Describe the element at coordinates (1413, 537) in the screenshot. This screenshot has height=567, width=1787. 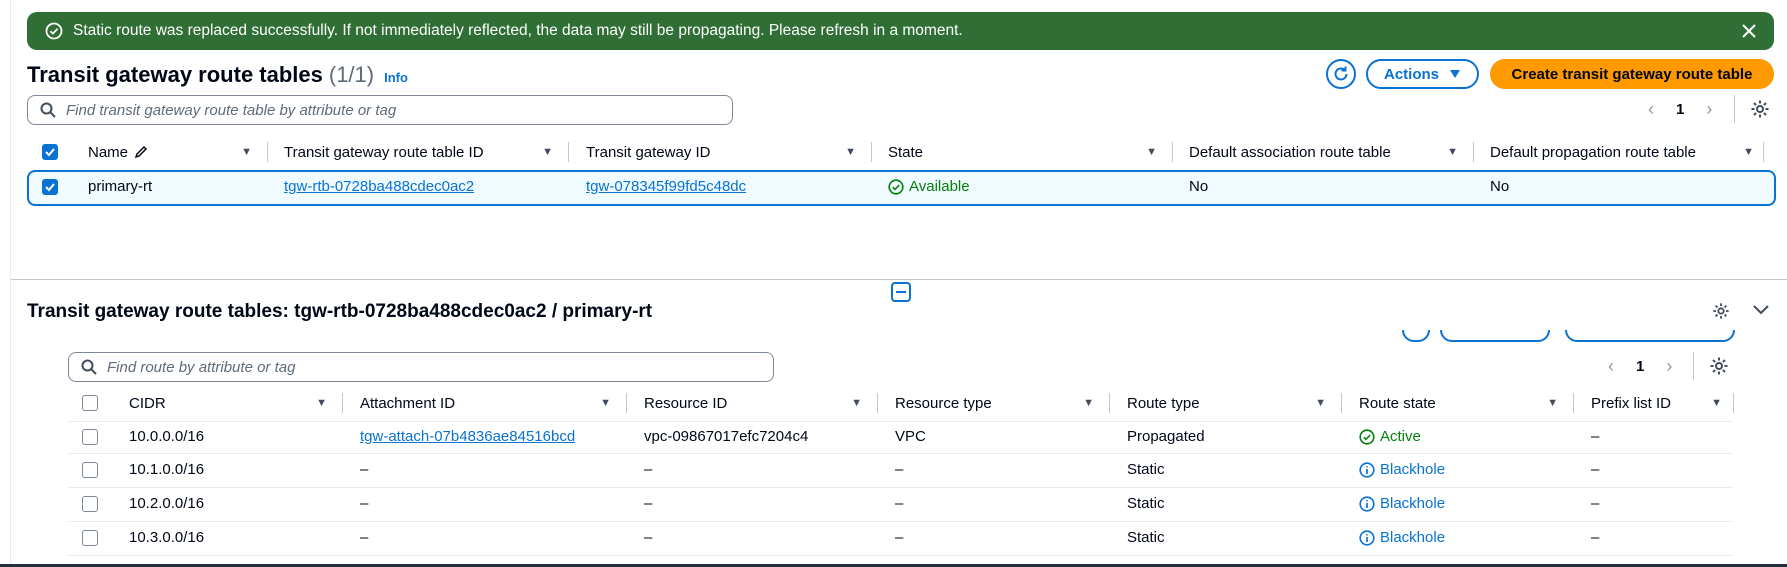
I see `route-state-label: Blackhole` at that location.